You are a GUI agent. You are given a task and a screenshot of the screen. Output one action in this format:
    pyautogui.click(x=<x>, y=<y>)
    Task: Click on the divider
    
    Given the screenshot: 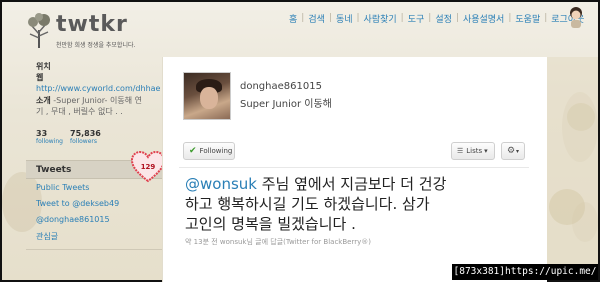 What is the action you would take?
    pyautogui.click(x=354, y=167)
    